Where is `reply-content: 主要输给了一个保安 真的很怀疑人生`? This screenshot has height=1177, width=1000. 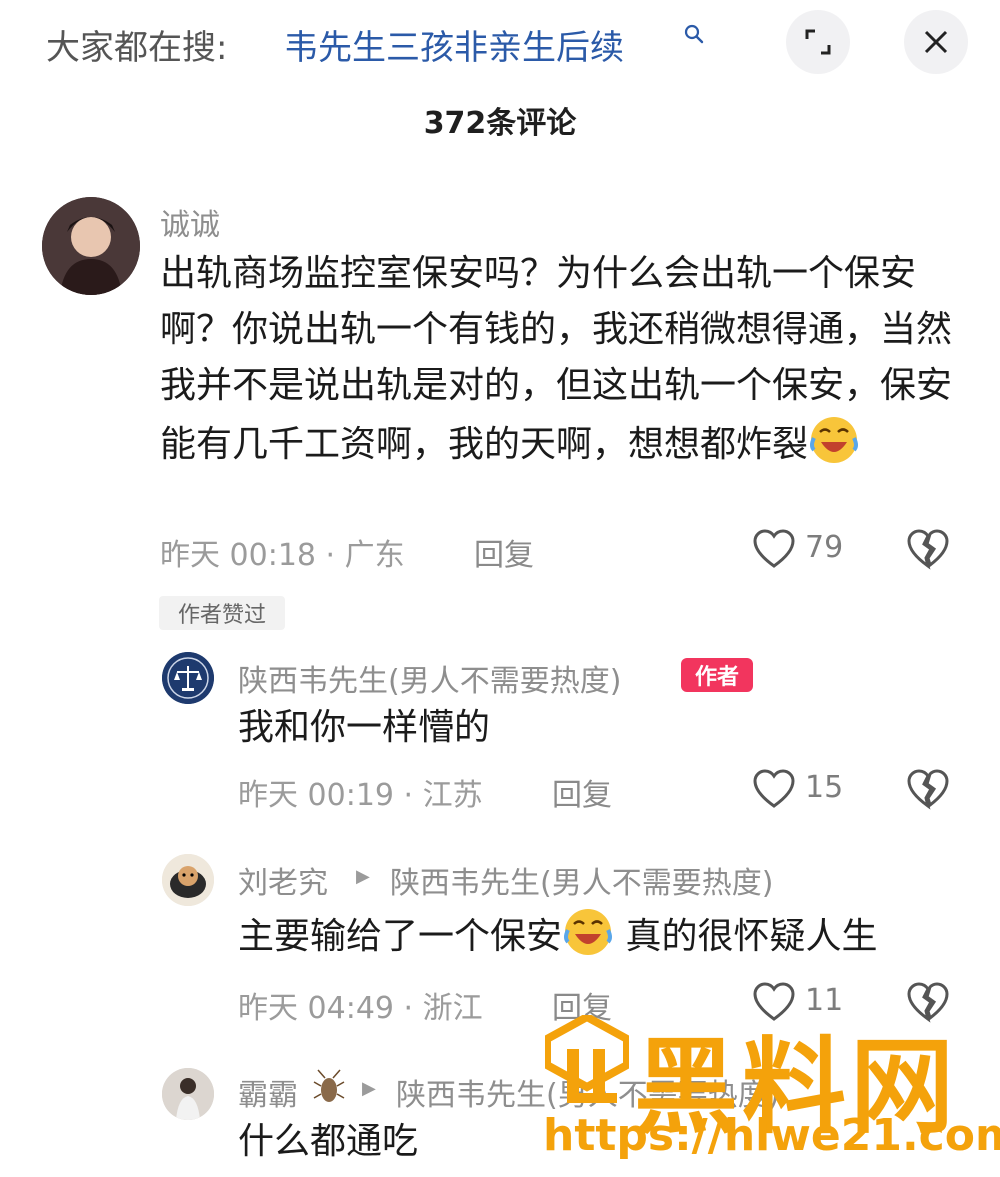 reply-content: 主要输给了一个保安 真的很怀疑人生 is located at coordinates (557, 935).